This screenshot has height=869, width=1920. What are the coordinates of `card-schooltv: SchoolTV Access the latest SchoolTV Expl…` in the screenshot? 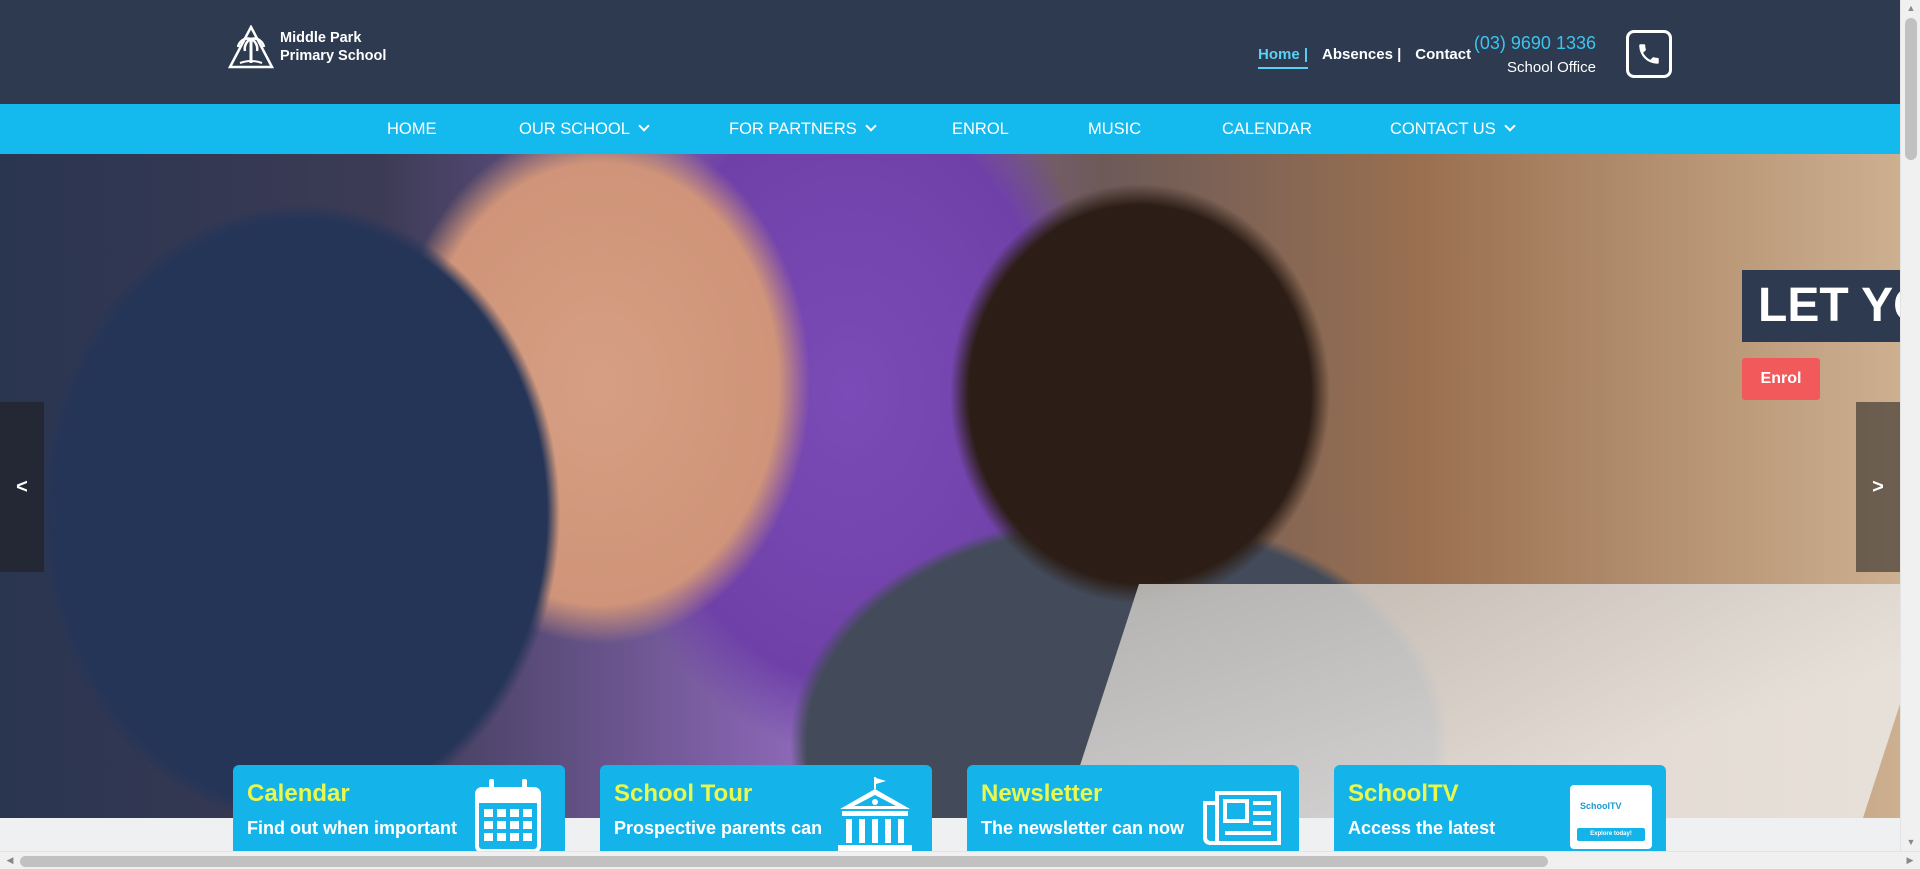 It's located at (1500, 808).